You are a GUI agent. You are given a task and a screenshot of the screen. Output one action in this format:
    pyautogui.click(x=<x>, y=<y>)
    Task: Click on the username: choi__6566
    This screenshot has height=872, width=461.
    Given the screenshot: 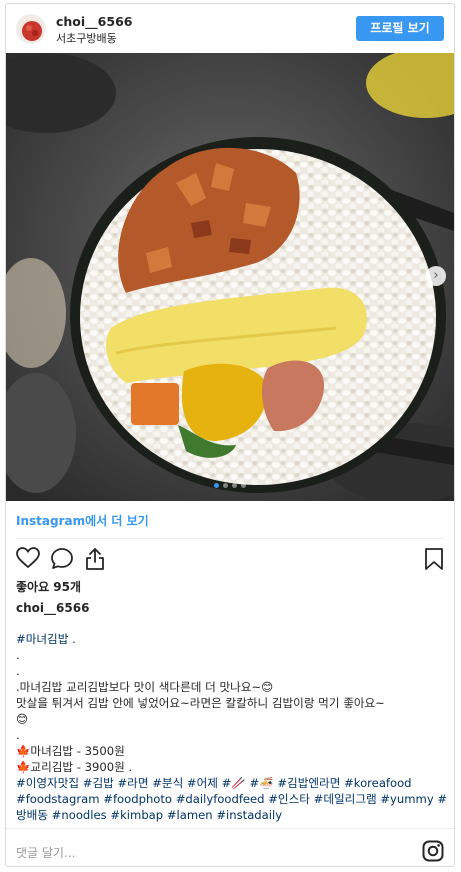 What is the action you would take?
    pyautogui.click(x=94, y=21)
    